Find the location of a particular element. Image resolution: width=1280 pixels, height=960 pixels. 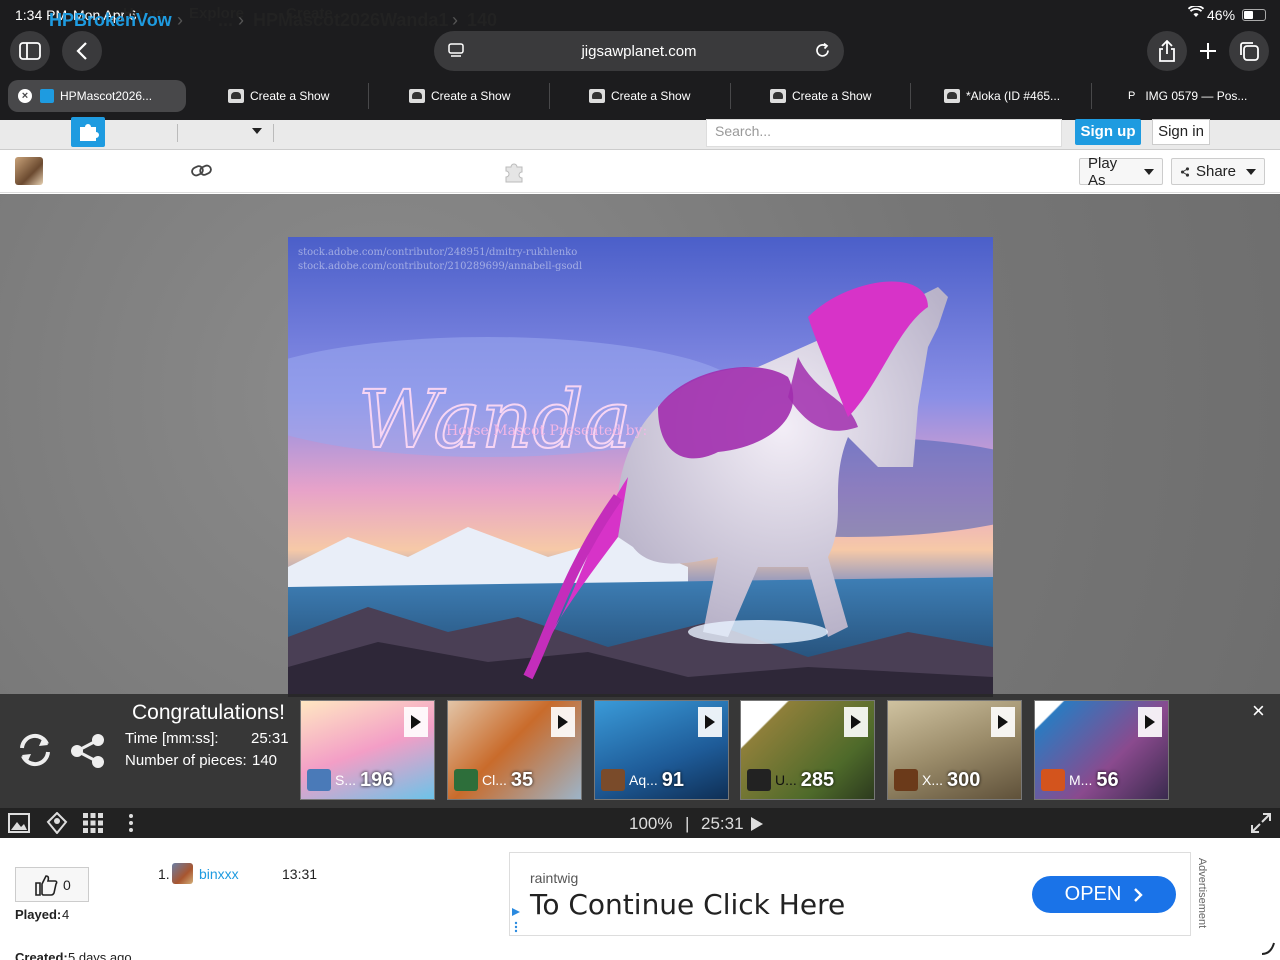

congrats-heading: Congratulations! is located at coordinates (208, 712).